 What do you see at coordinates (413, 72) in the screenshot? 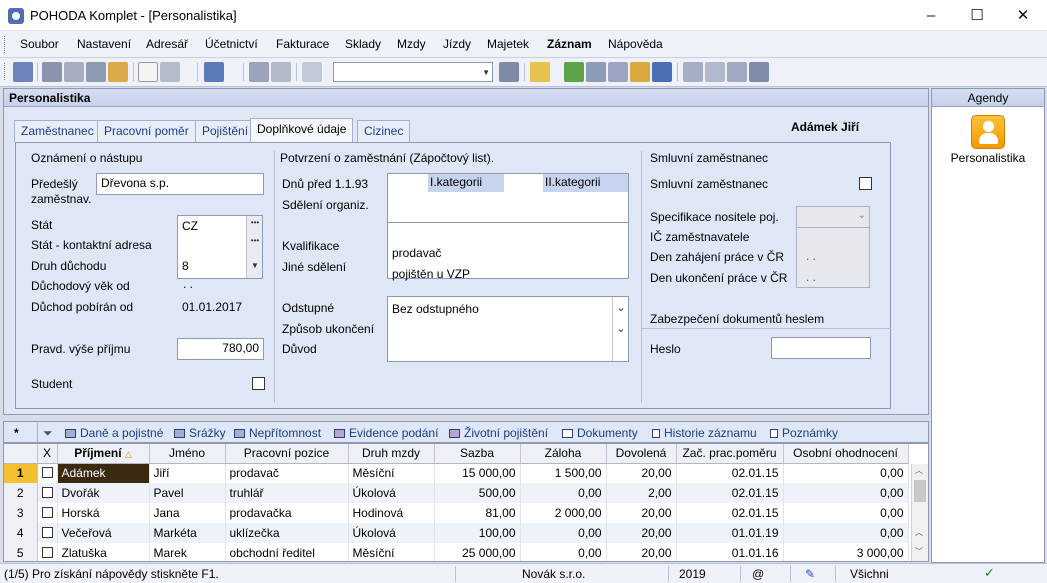
I see `quick-search-combo: ▼` at bounding box center [413, 72].